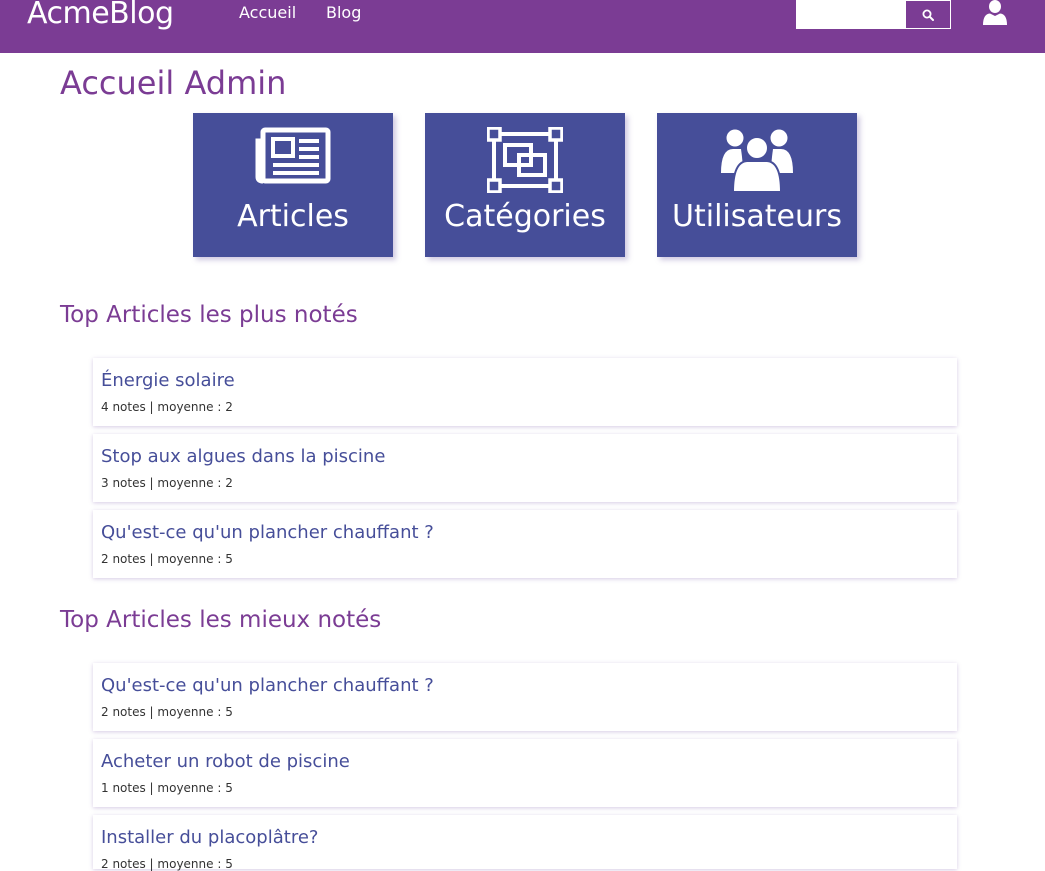  I want to click on users-tile-label: Utilisateurs, so click(757, 216).